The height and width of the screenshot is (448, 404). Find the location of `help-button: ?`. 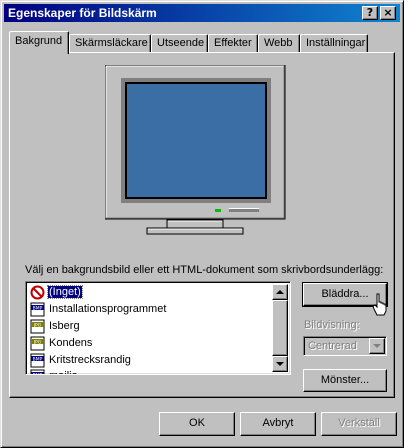

help-button: ? is located at coordinates (370, 13).